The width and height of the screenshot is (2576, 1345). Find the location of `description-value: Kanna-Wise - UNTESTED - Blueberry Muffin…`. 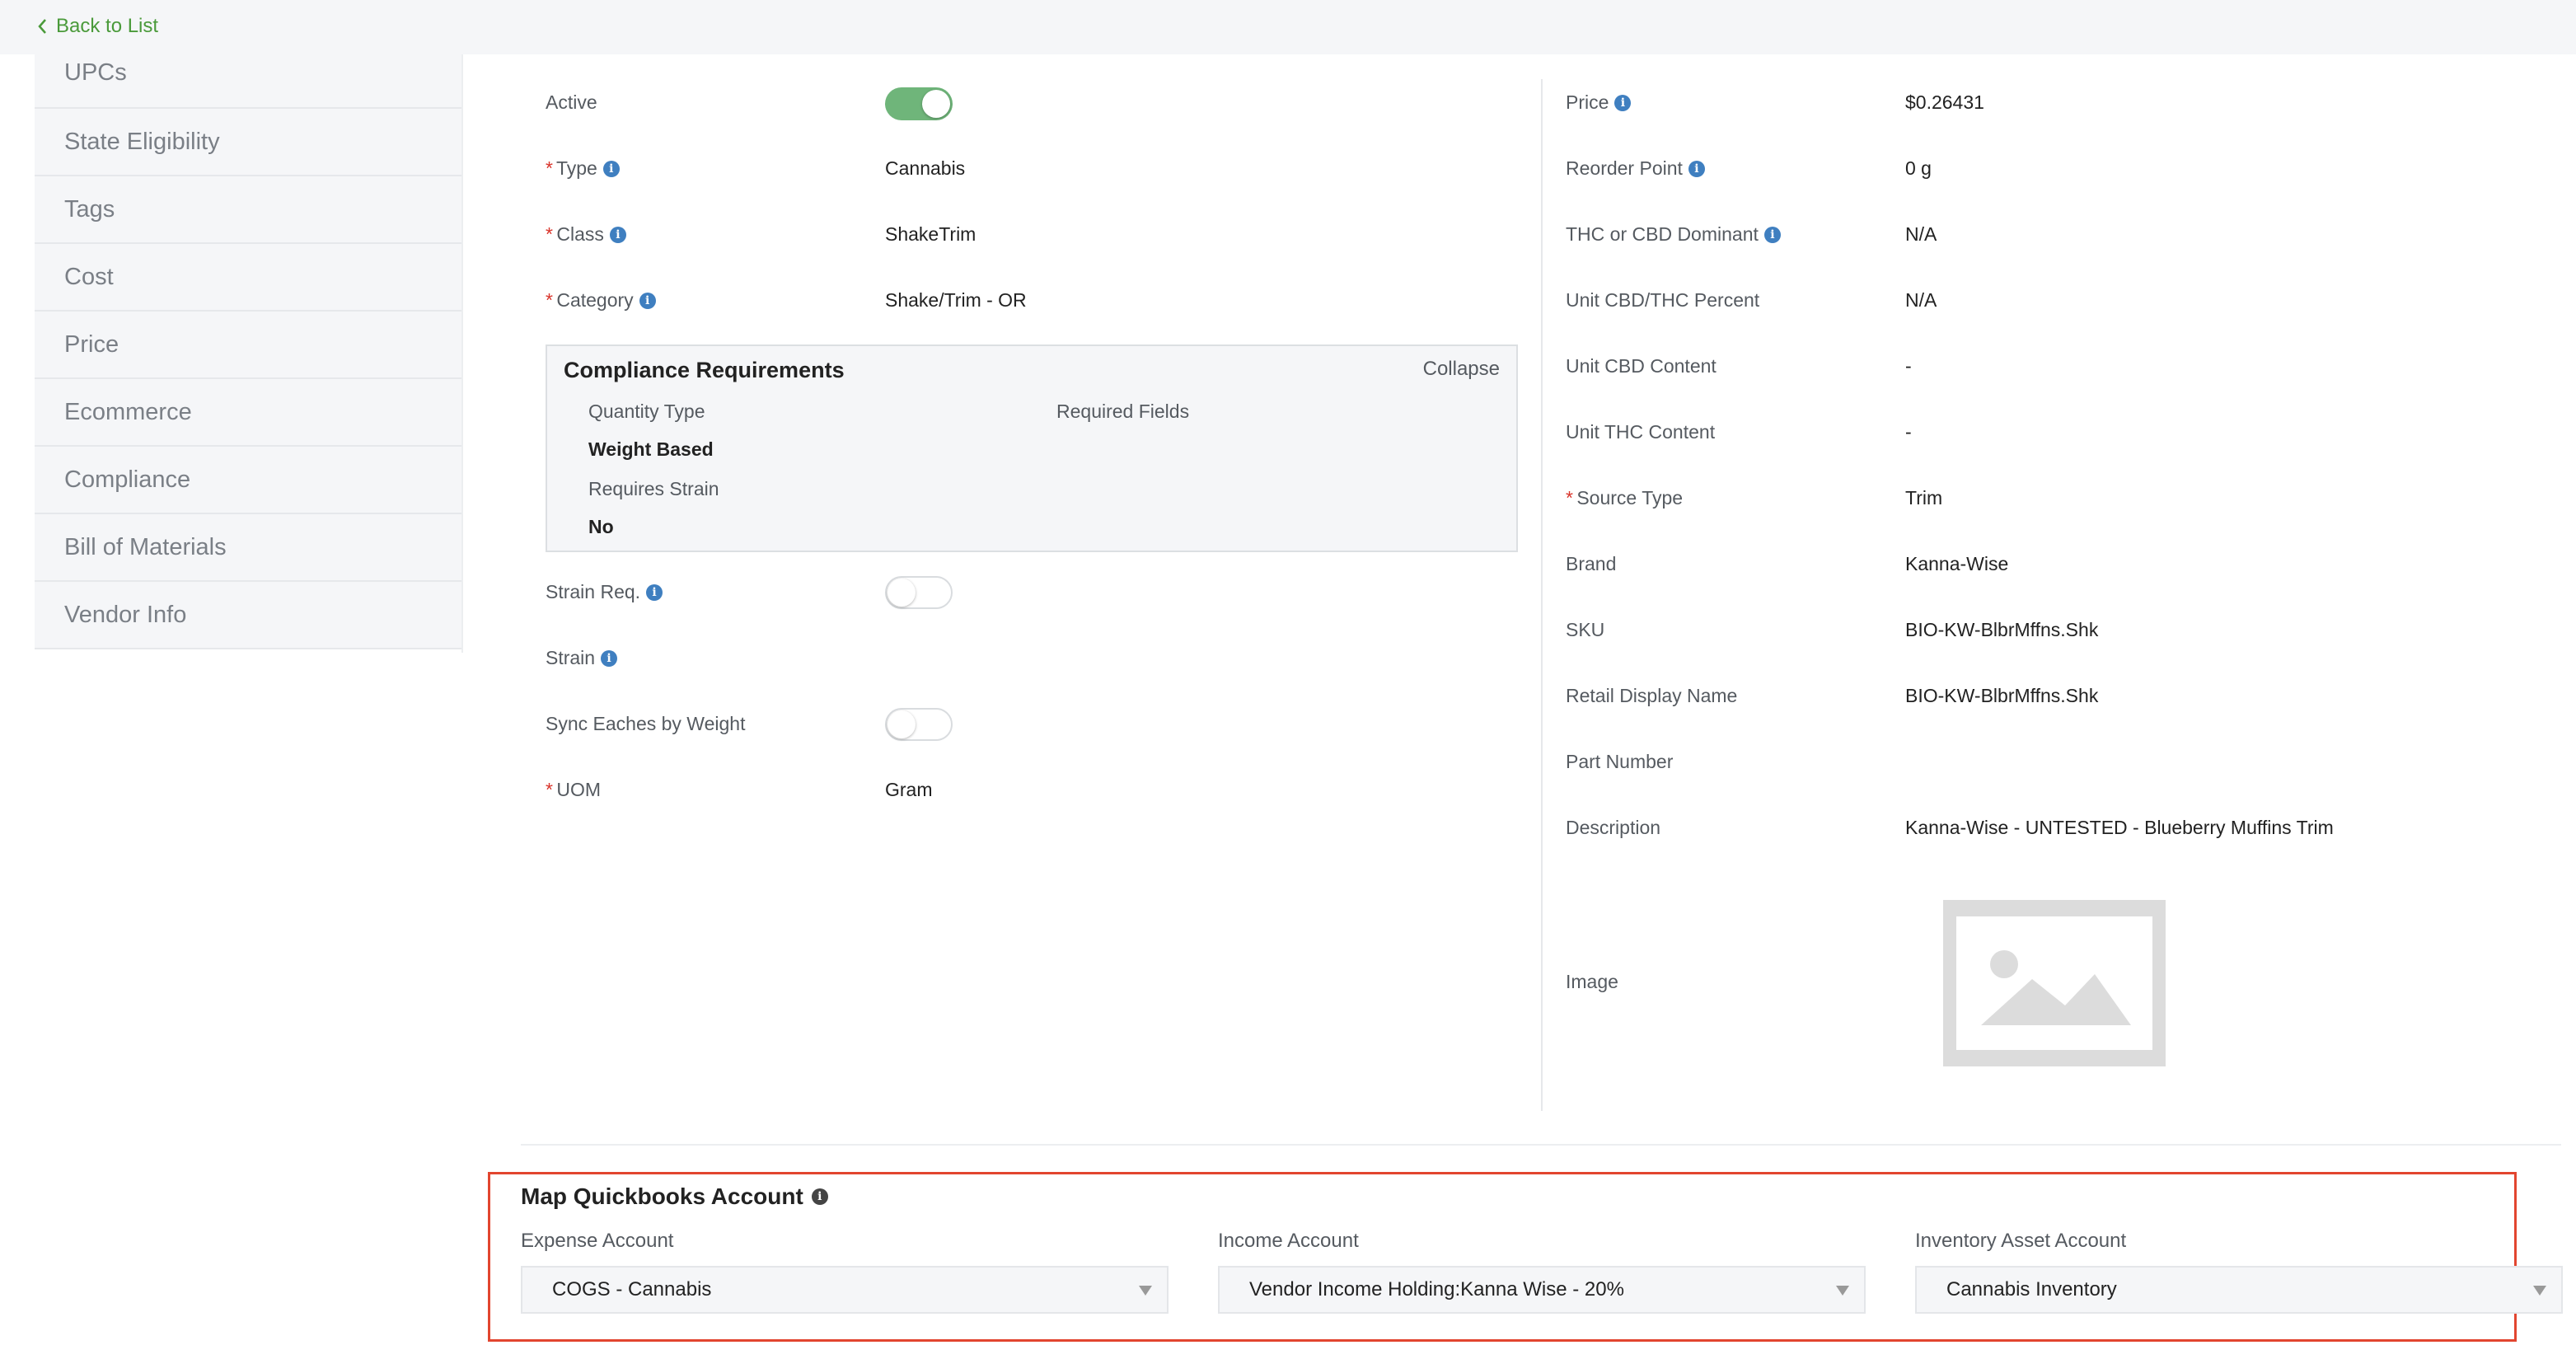

description-value: Kanna-Wise - UNTESTED - Blueberry Muffin… is located at coordinates (2119, 827).